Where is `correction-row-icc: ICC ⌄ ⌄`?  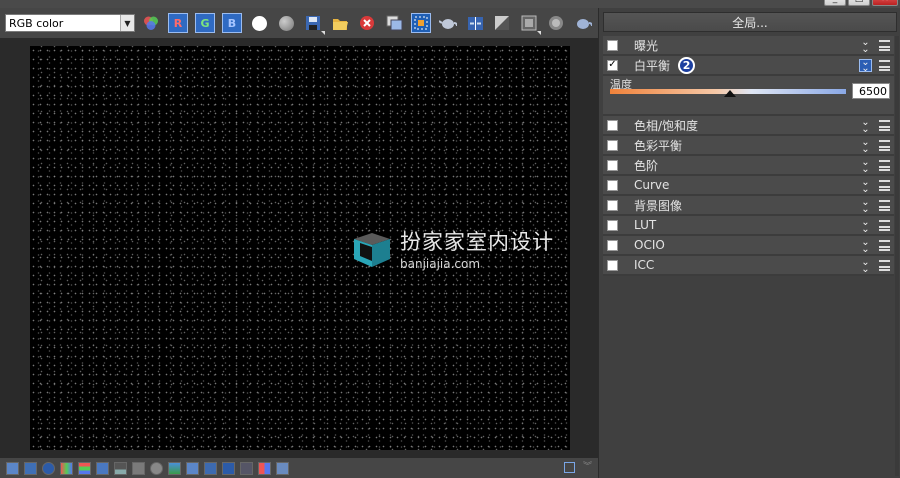 correction-row-icc: ICC ⌄ ⌄ is located at coordinates (748, 266).